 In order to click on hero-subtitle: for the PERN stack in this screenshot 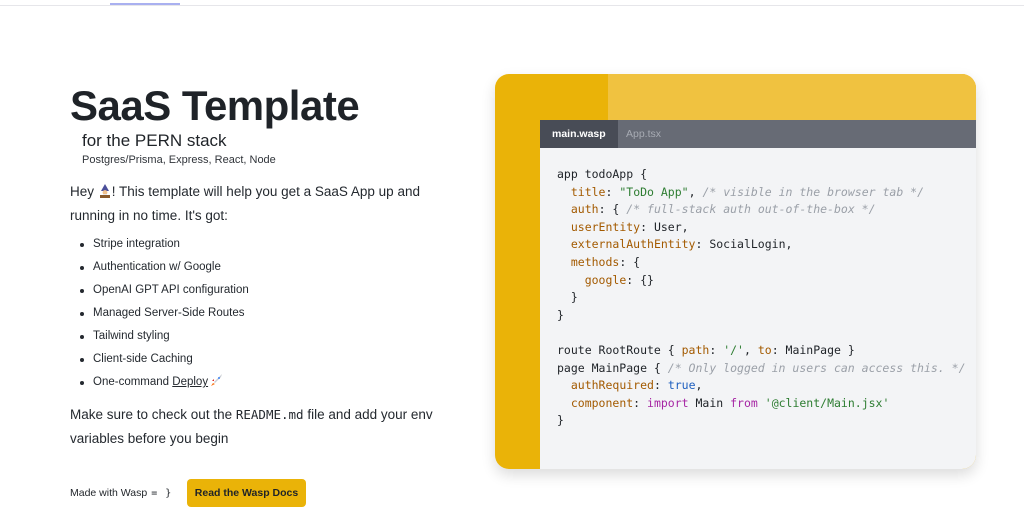, I will do `click(154, 140)`.